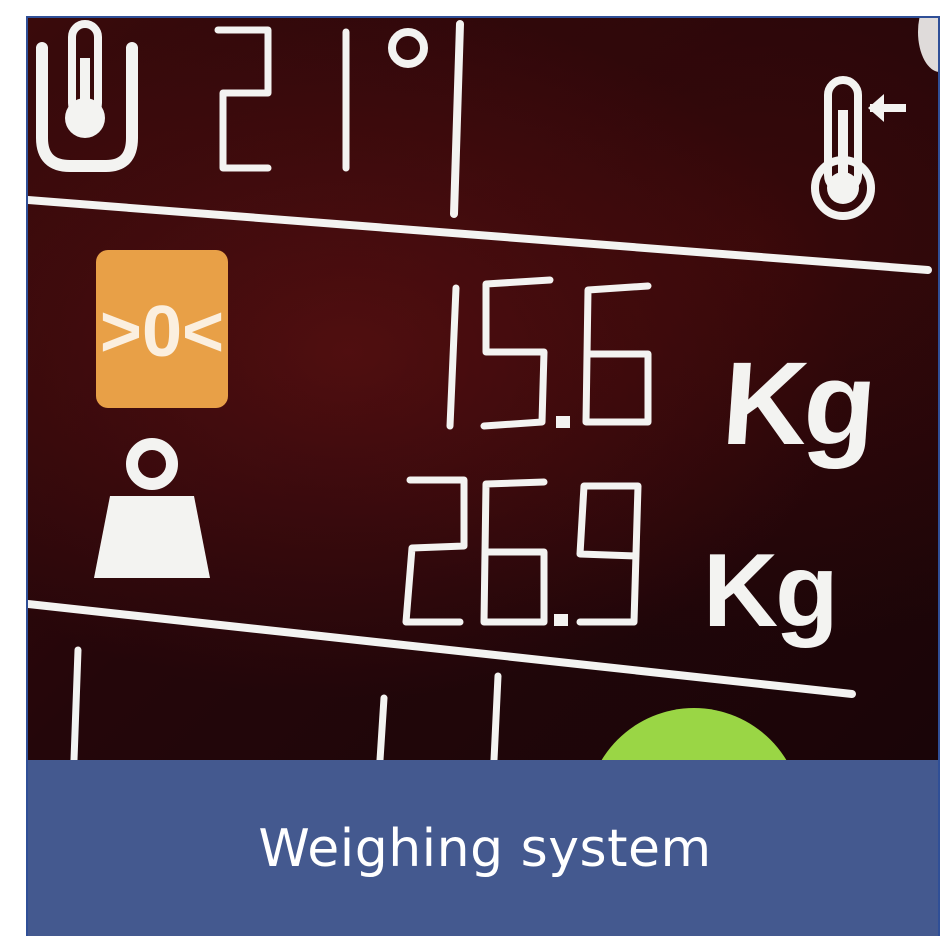 This screenshot has width=940, height=936. I want to click on weight-icon, so click(152, 508).